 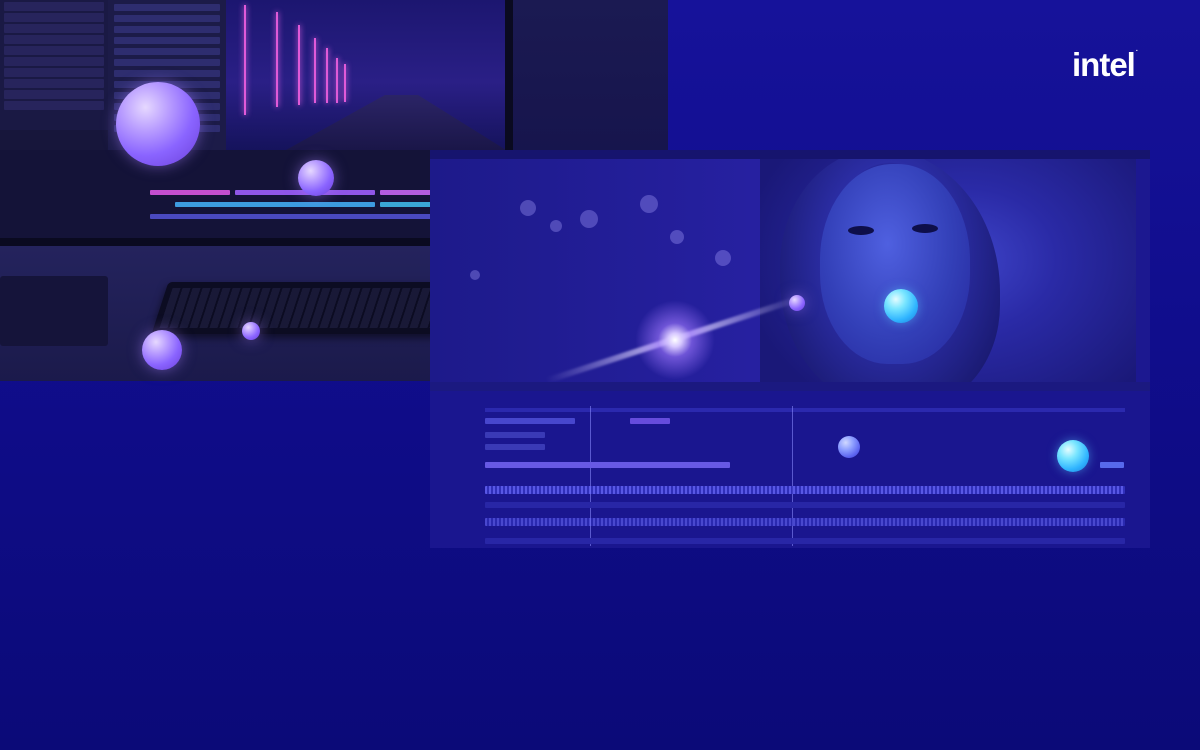 I want to click on woman-portrait, so click(x=948, y=270).